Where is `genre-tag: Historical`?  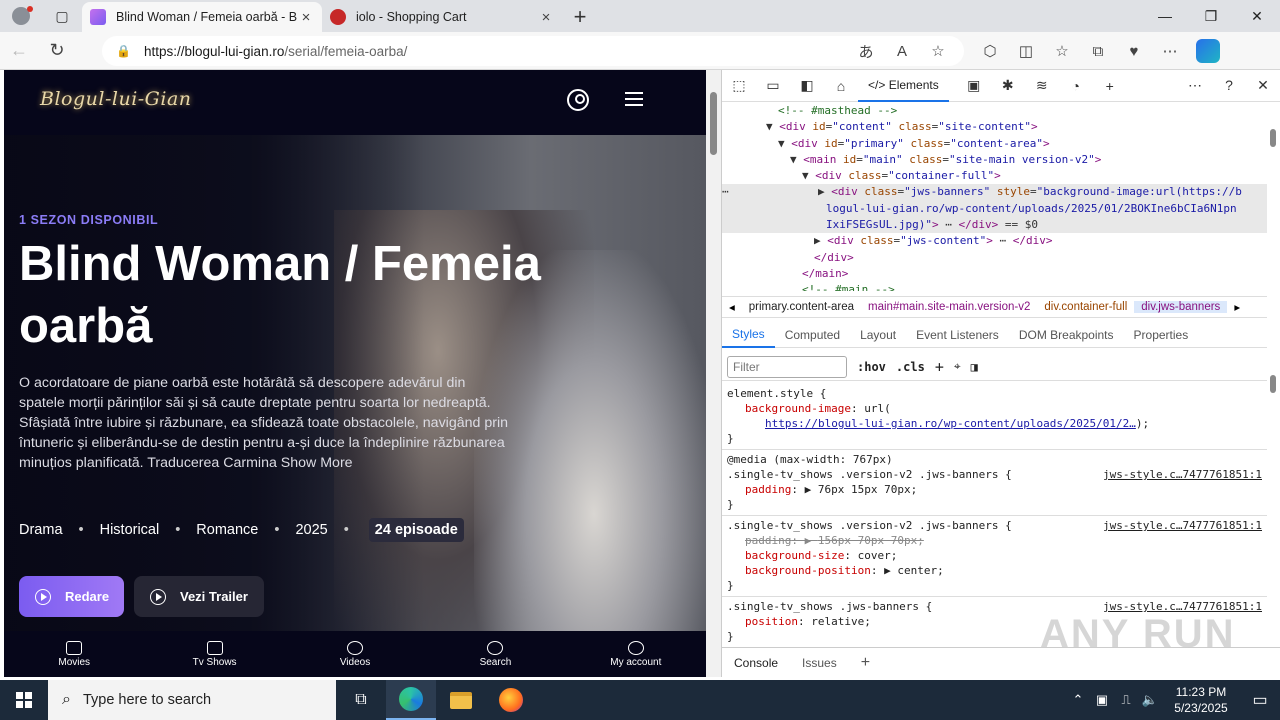 genre-tag: Historical is located at coordinates (130, 530).